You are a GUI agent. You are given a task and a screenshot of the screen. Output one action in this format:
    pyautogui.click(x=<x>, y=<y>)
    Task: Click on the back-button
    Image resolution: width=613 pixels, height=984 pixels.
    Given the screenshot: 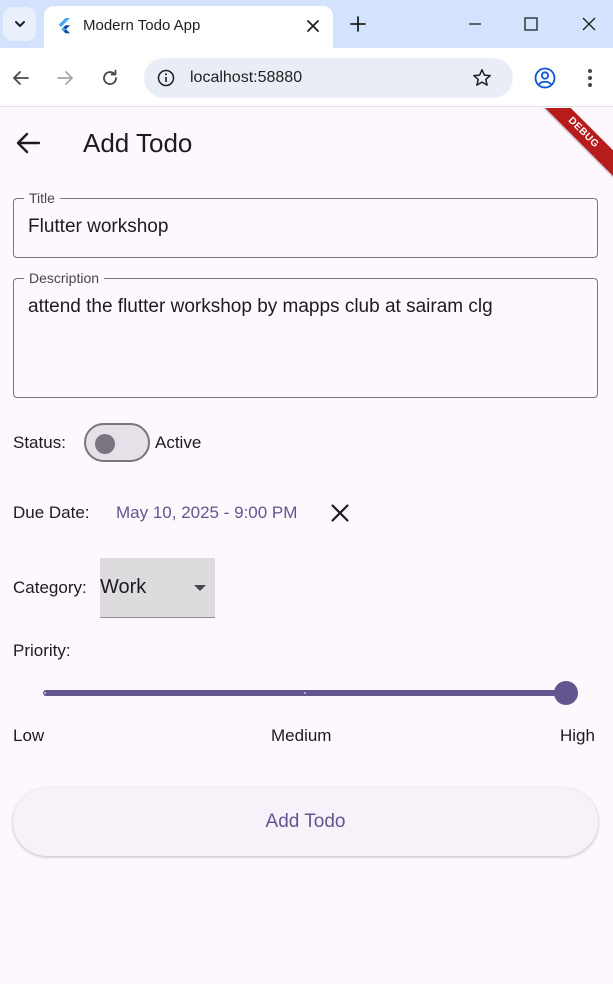 What is the action you would take?
    pyautogui.click(x=28, y=143)
    